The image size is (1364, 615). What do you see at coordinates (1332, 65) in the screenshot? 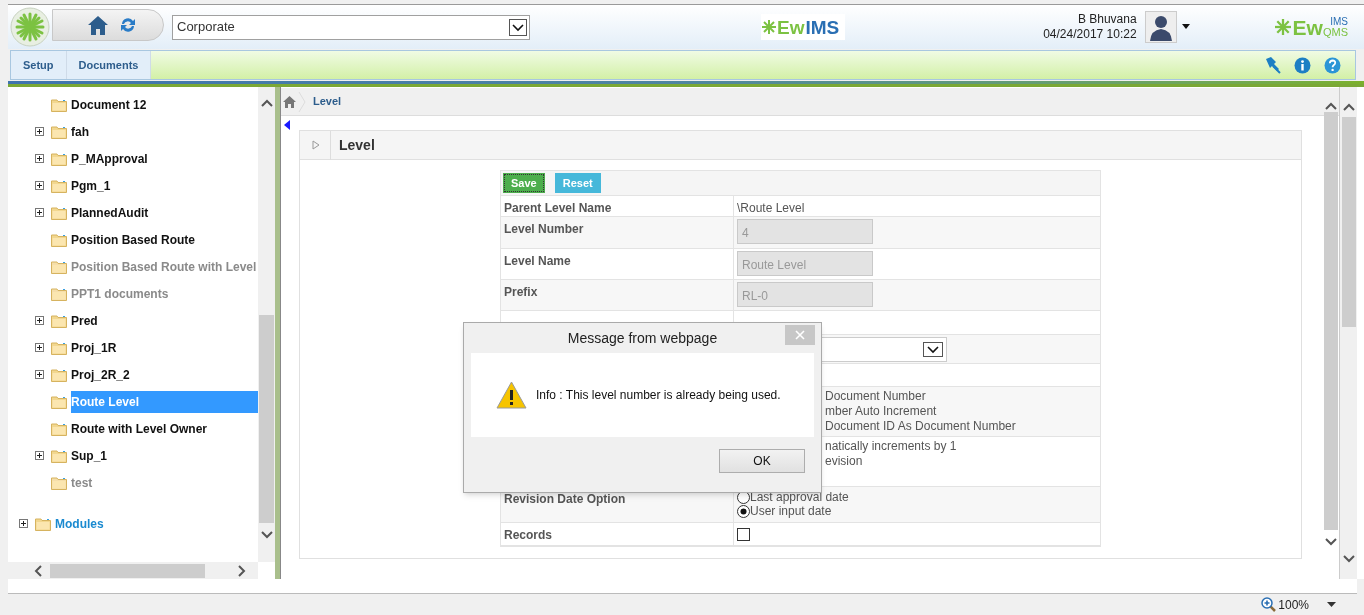
I see `help-icon` at bounding box center [1332, 65].